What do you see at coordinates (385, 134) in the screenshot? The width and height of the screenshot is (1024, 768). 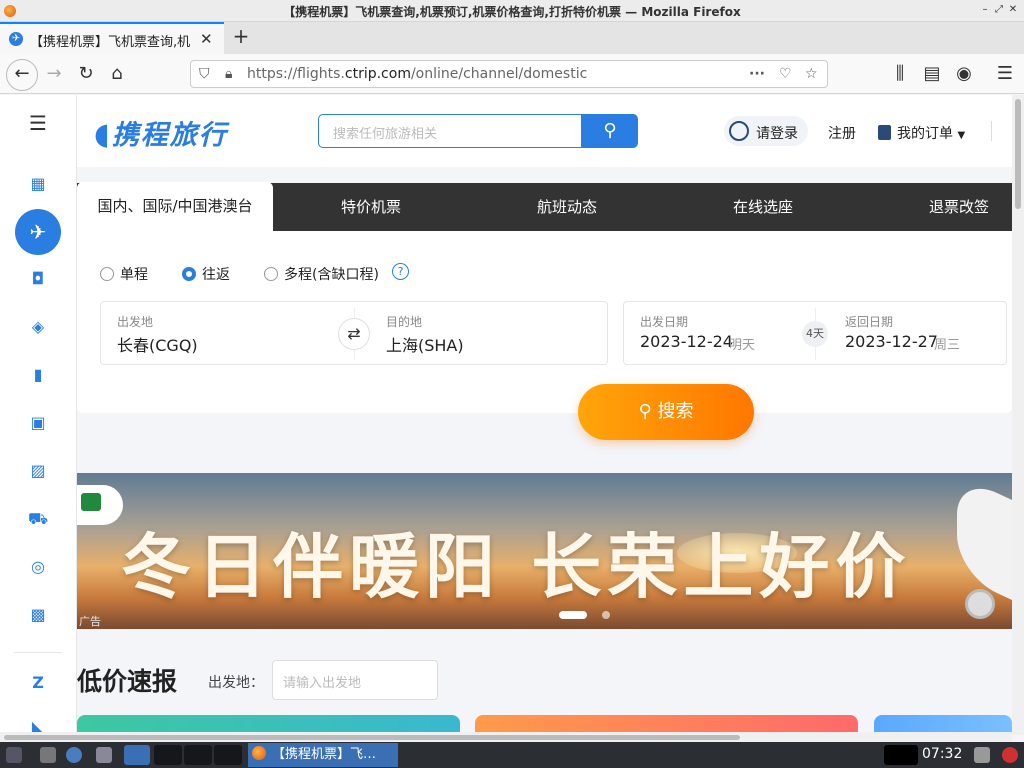 I see `search-placeholder: 搜索任何旅游相关` at bounding box center [385, 134].